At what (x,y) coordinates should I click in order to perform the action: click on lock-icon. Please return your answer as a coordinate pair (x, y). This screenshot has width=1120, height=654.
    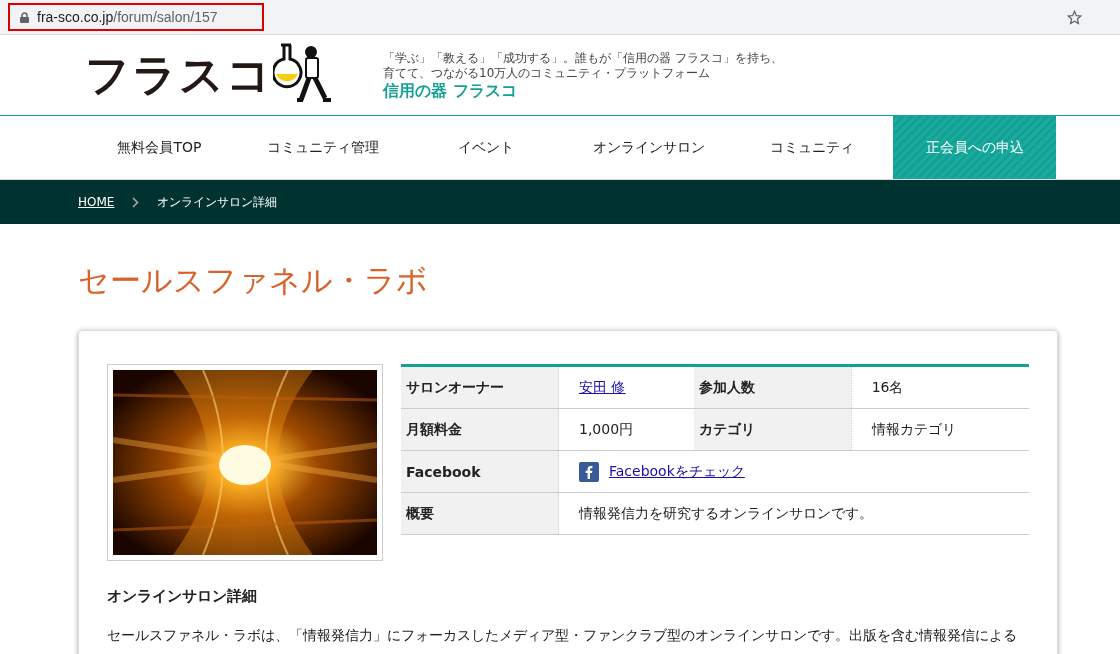
    Looking at the image, I should click on (24, 17).